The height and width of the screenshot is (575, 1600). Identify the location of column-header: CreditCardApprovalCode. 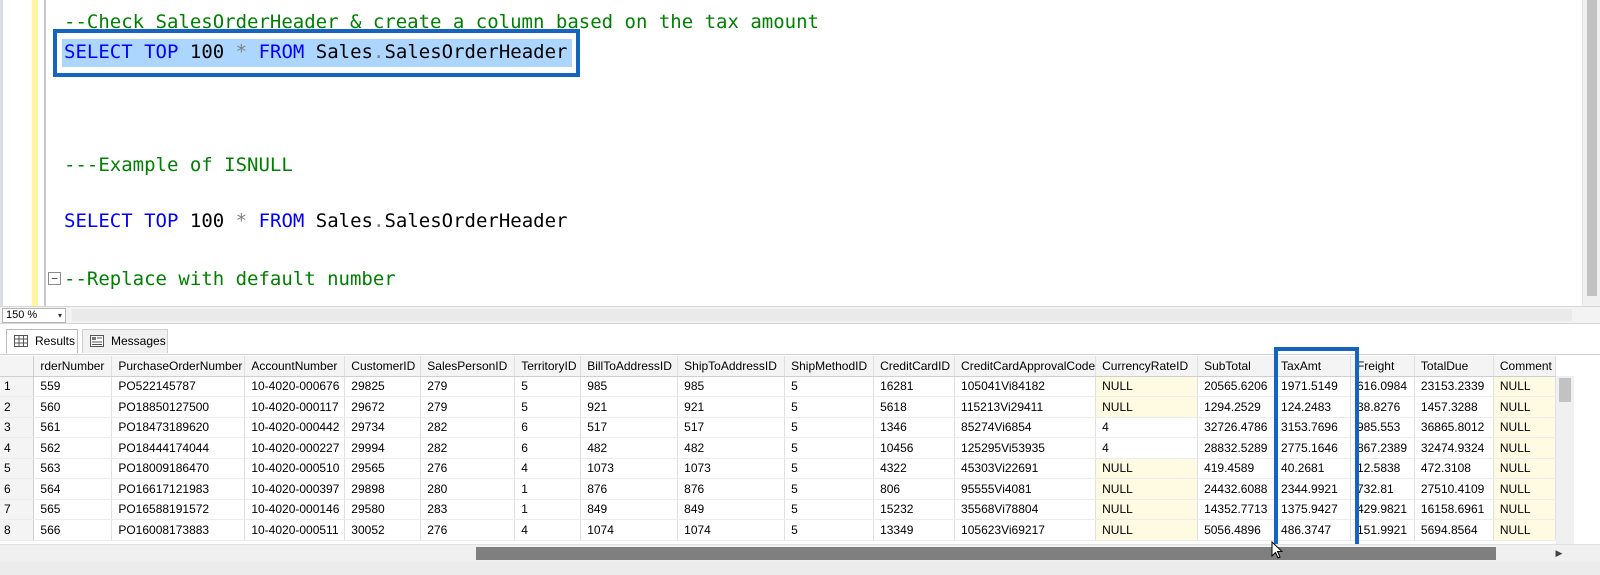
(1025, 366).